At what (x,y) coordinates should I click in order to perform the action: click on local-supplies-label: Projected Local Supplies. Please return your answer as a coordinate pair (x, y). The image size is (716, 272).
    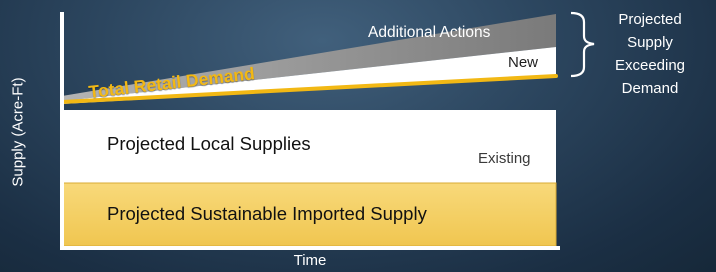
    Looking at the image, I should click on (209, 143).